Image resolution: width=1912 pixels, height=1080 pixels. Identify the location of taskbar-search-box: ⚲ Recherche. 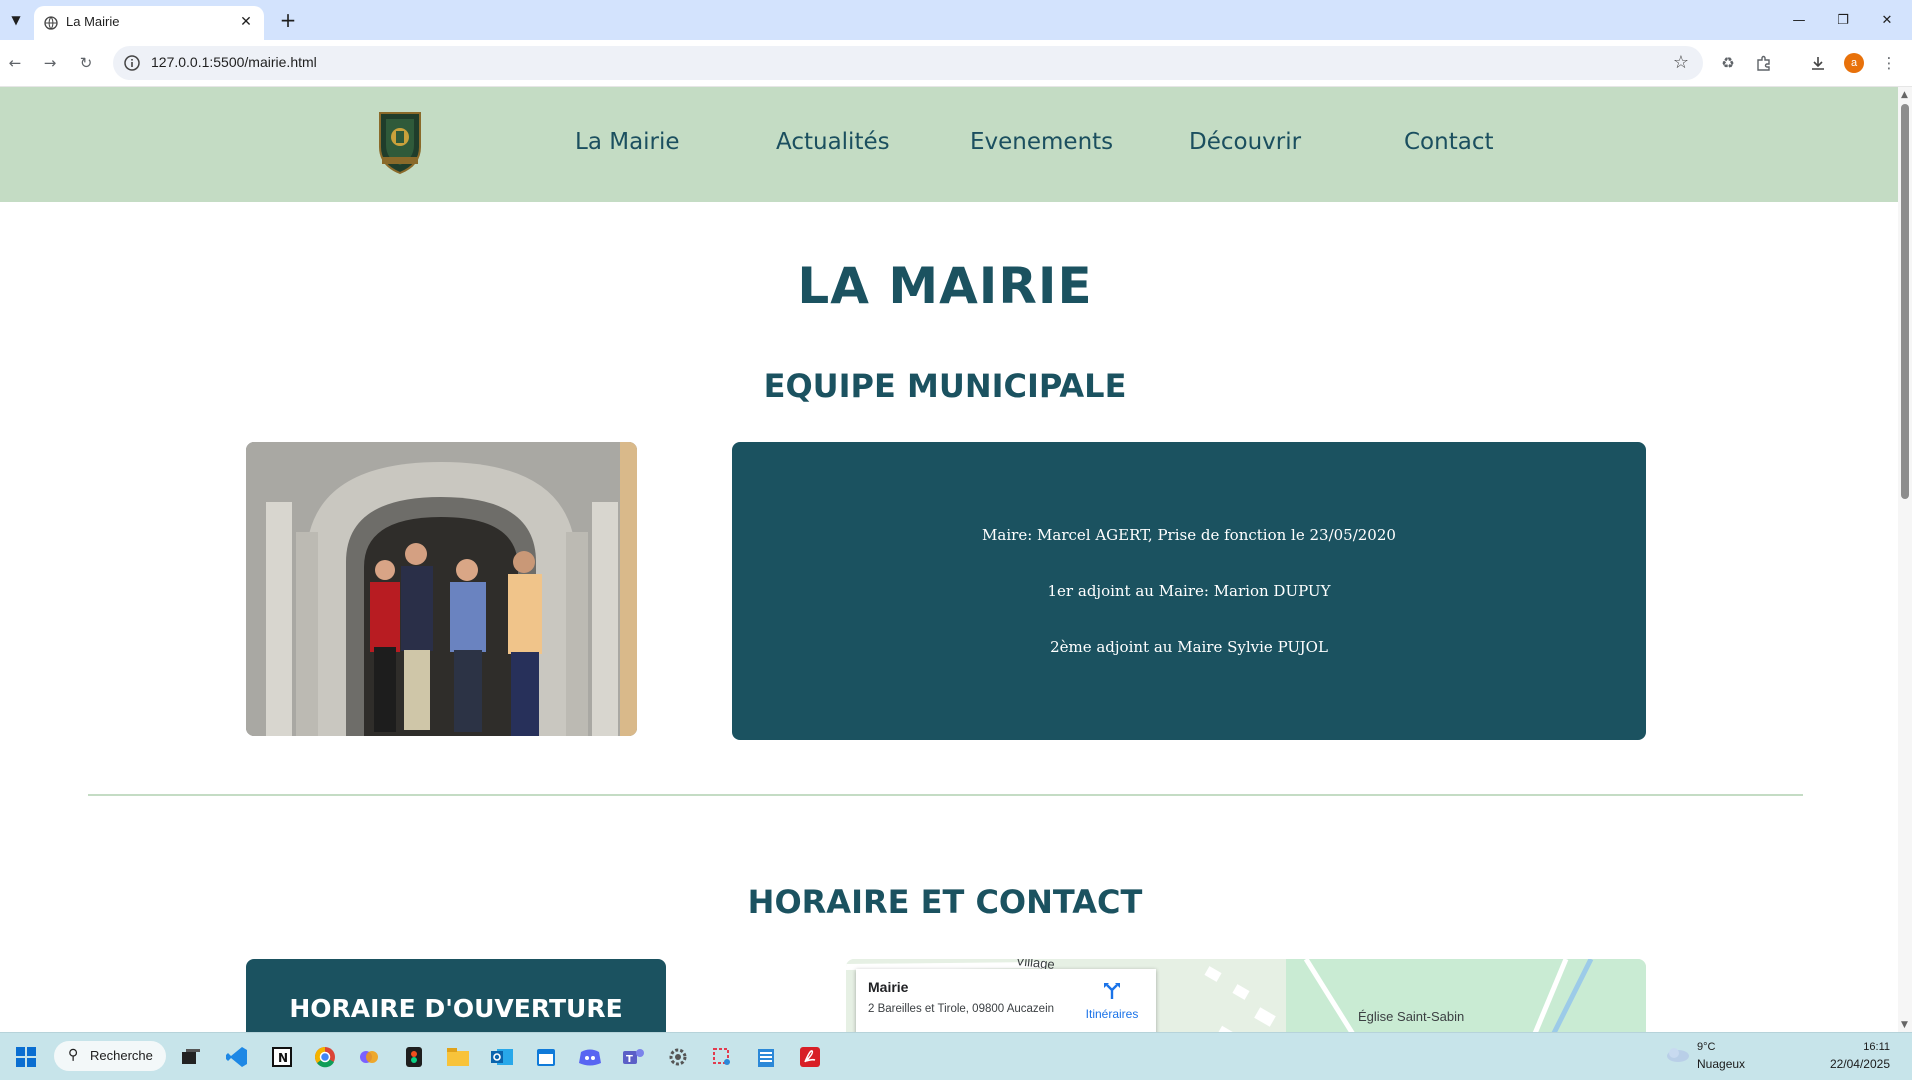
(110, 1056).